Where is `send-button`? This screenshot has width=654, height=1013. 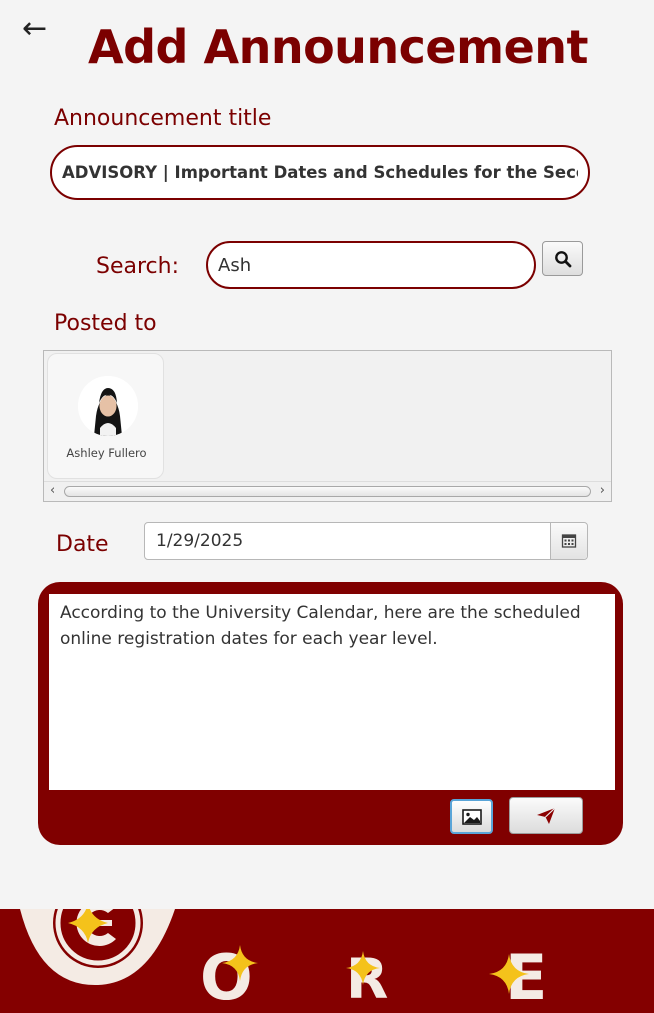
send-button is located at coordinates (546, 815).